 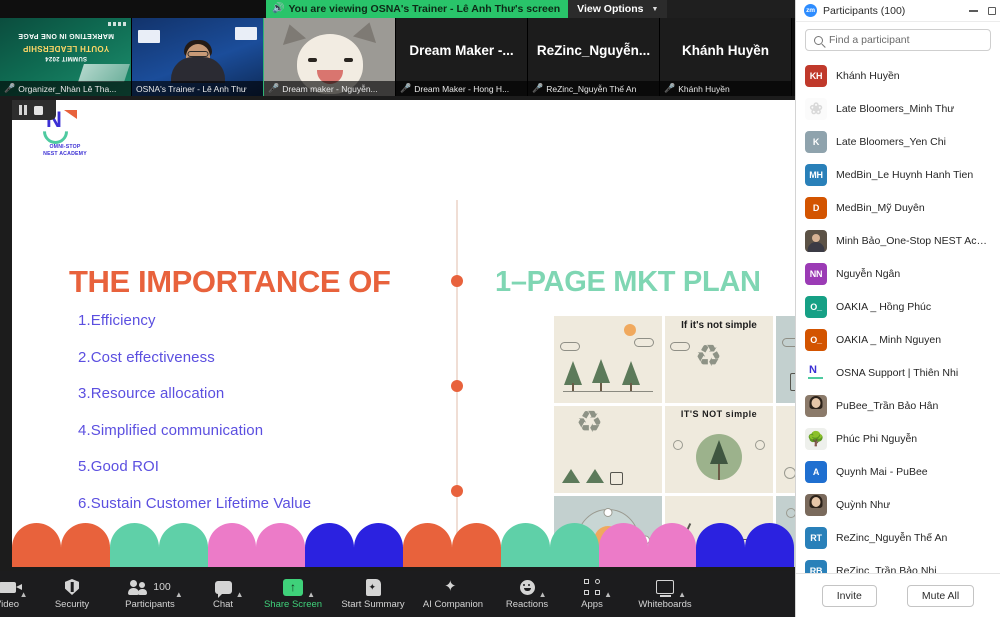 I want to click on logo-flag-icon, so click(x=70, y=114).